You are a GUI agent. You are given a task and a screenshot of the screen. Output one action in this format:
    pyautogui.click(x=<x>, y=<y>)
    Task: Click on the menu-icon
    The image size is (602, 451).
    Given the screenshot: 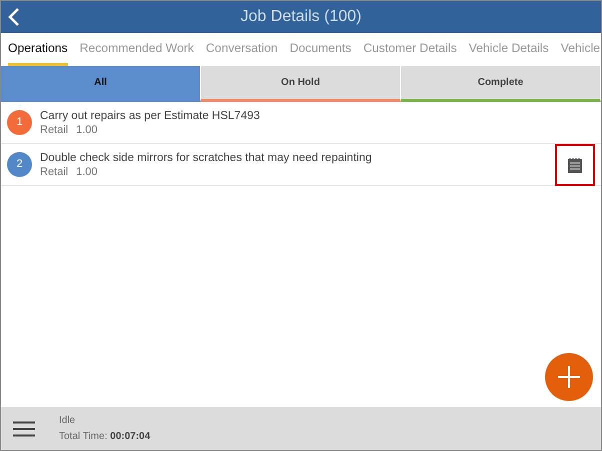 What is the action you would take?
    pyautogui.click(x=24, y=428)
    